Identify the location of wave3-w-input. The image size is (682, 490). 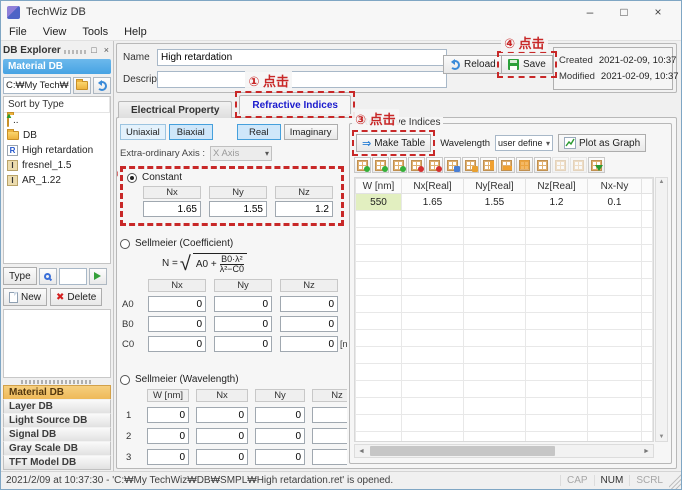
(168, 457).